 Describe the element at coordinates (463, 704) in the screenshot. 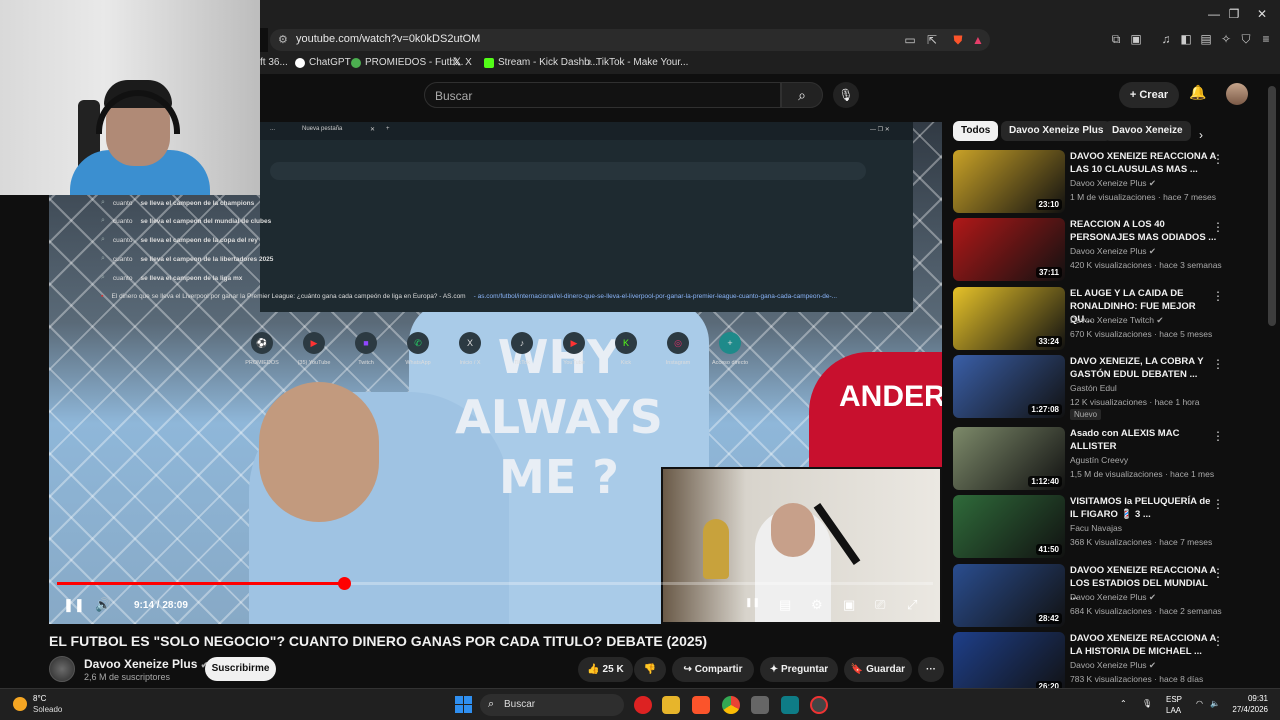

I see `start-button` at that location.